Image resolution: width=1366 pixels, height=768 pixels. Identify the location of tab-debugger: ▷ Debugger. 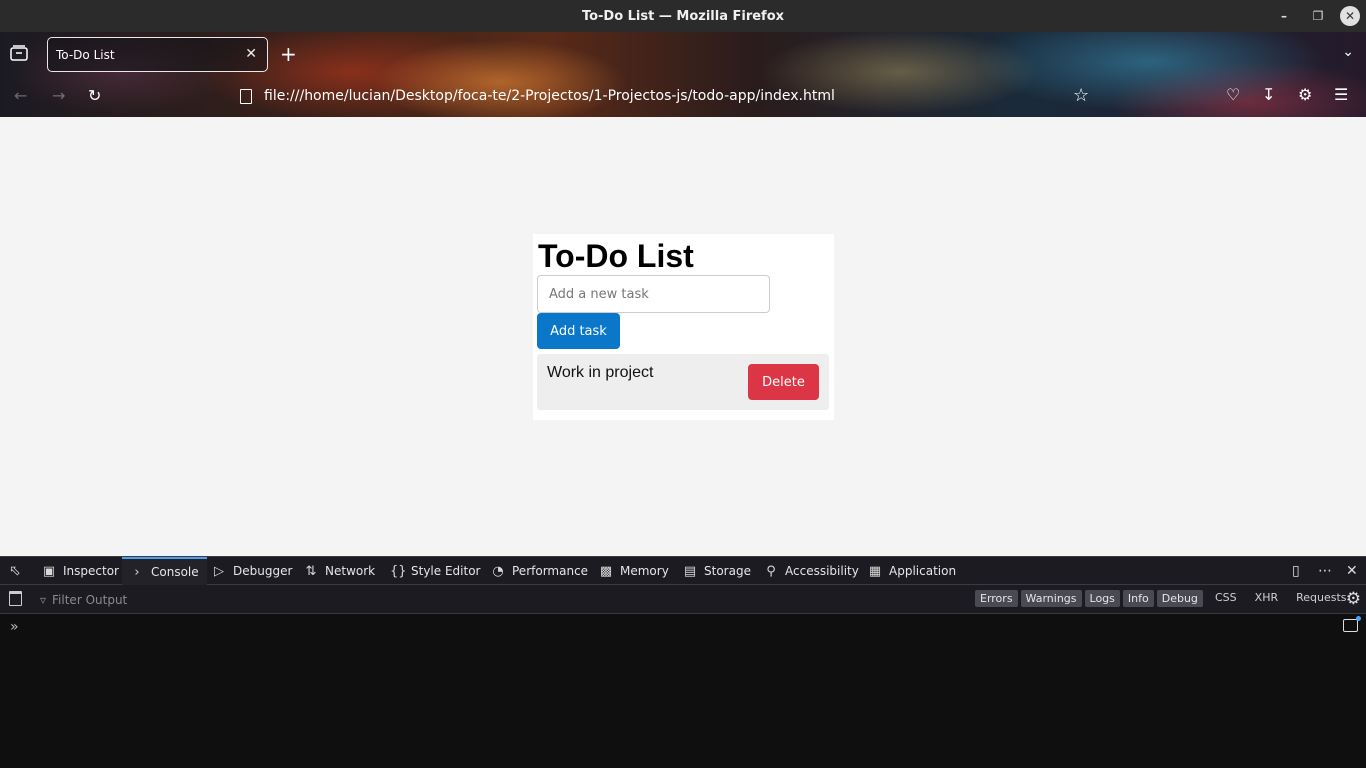
(252, 571).